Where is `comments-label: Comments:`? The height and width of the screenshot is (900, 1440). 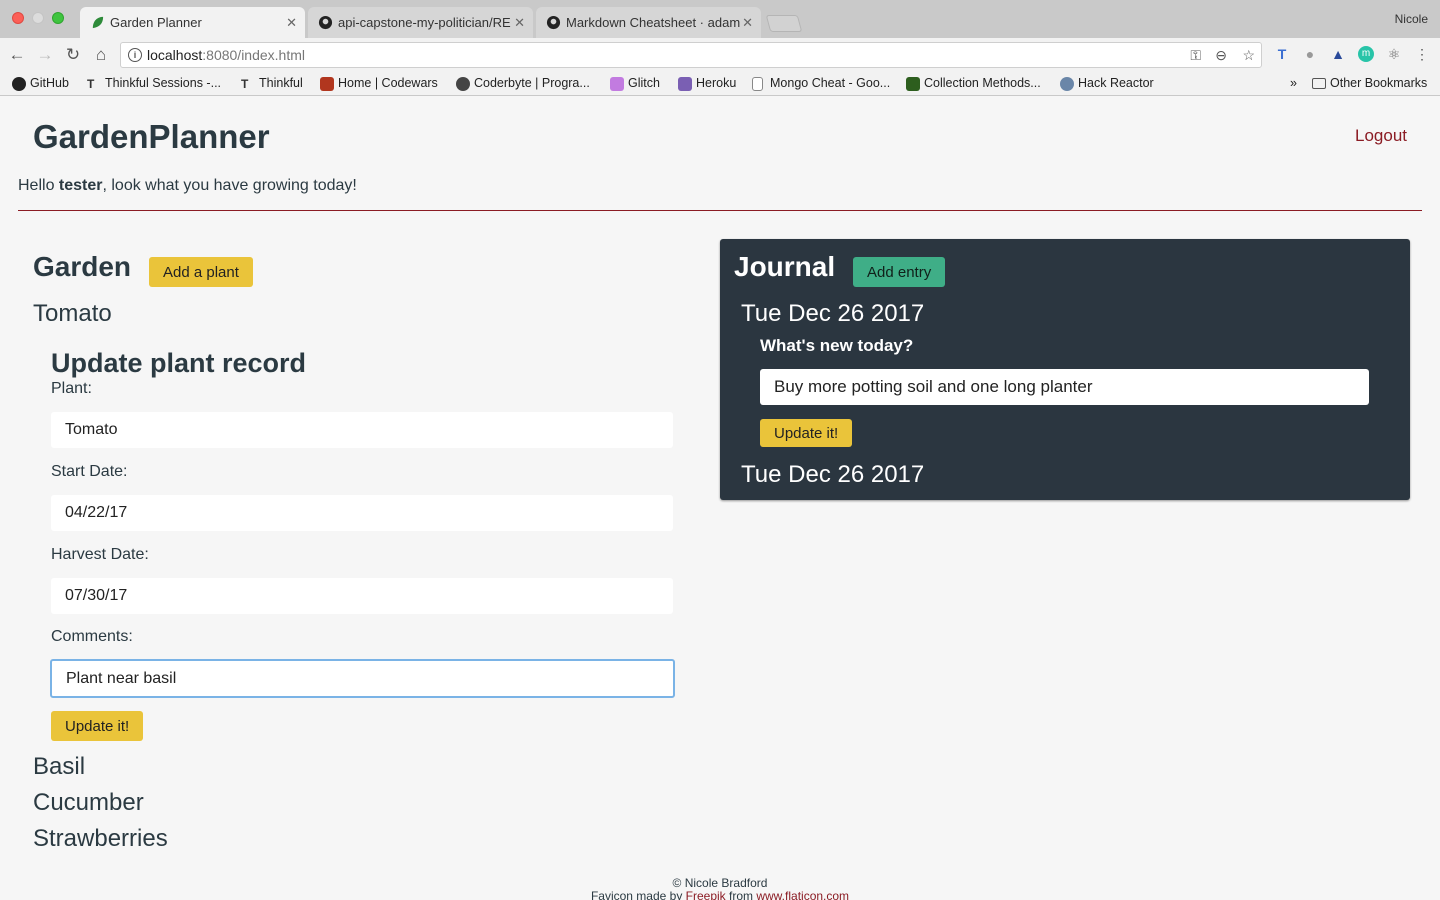 comments-label: Comments: is located at coordinates (92, 636).